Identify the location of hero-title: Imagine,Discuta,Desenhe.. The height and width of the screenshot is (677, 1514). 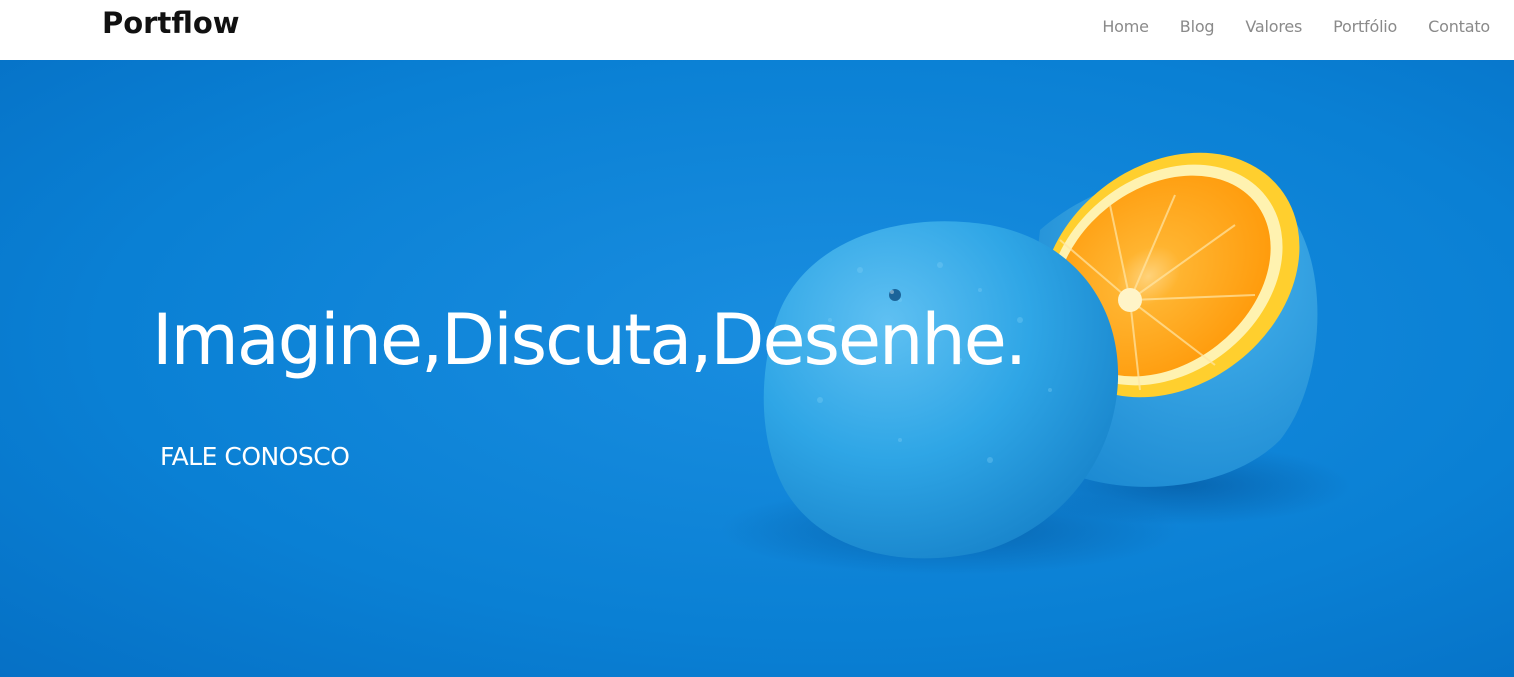
(589, 340).